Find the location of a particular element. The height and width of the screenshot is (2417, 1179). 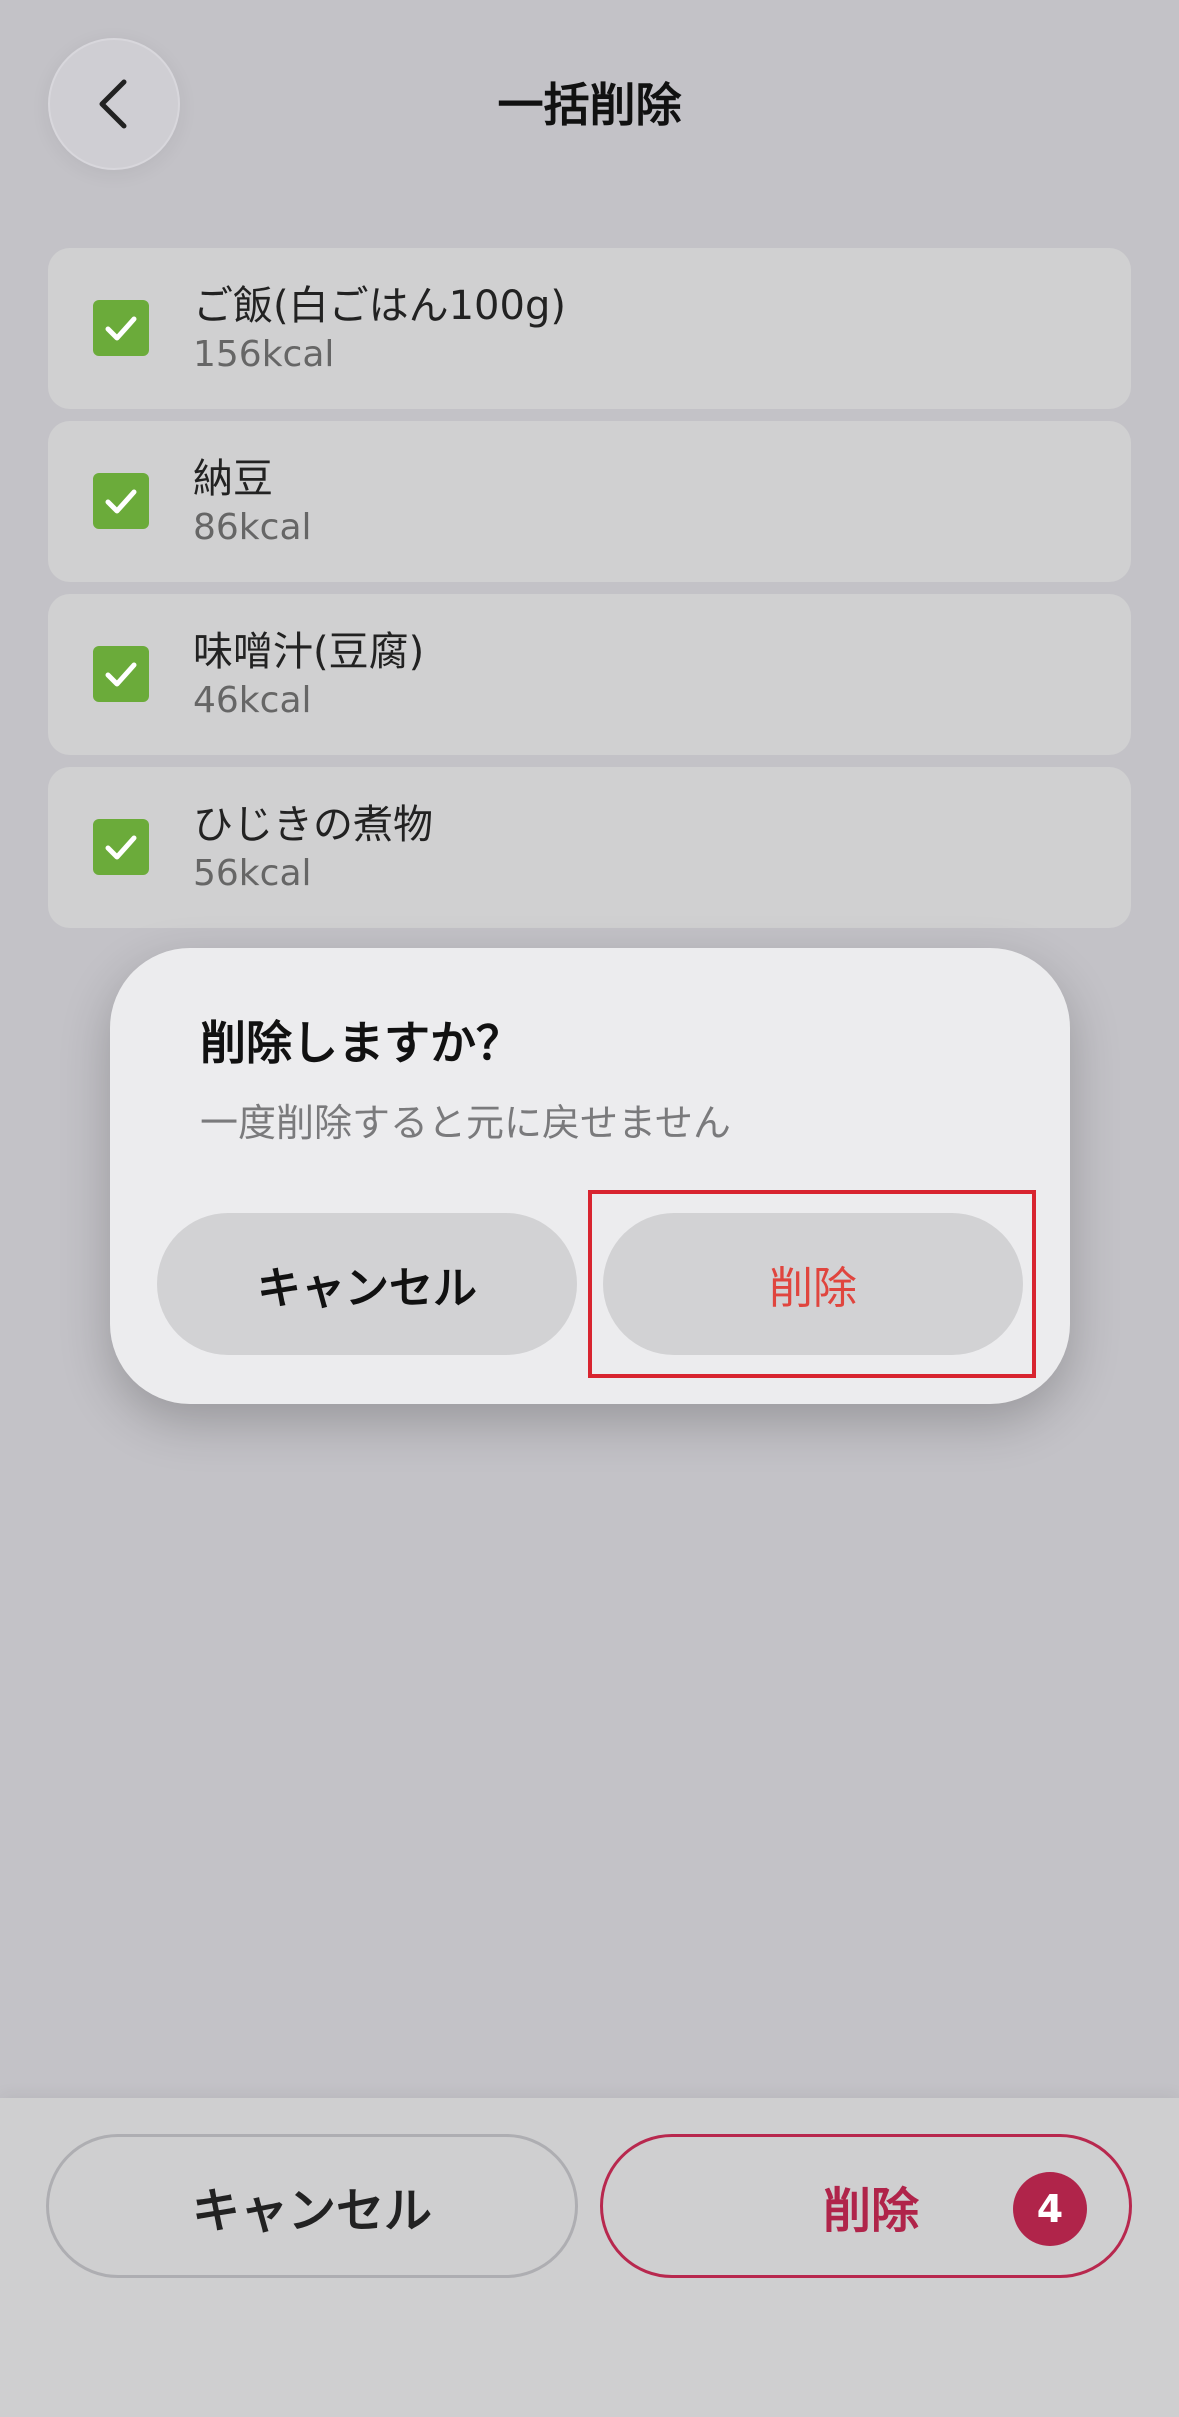

delete-button-label: 削除 is located at coordinates (871, 2211).